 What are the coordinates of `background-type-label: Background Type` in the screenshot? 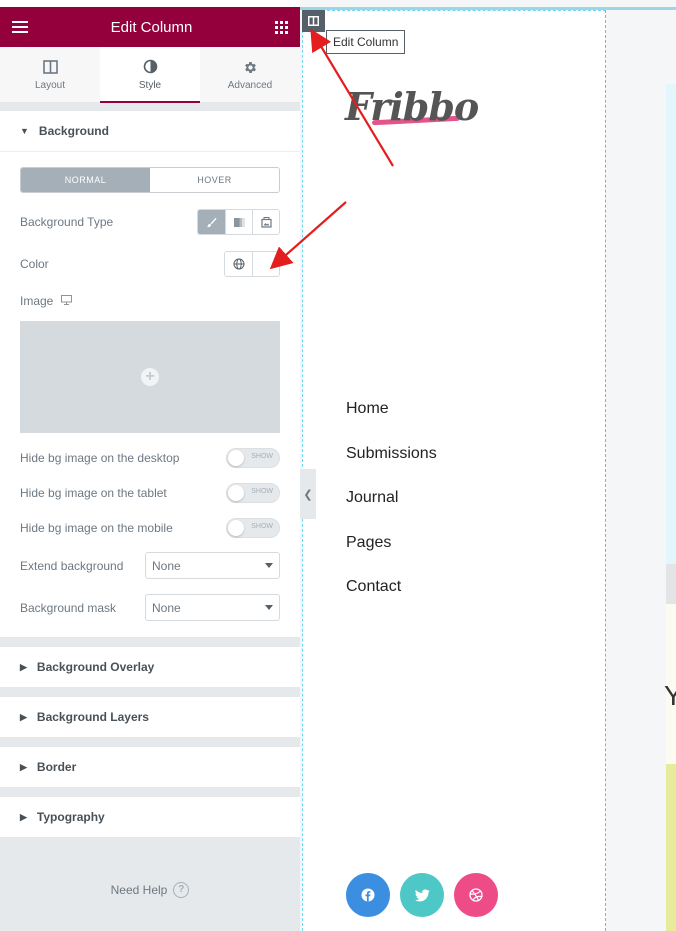 It's located at (67, 222).